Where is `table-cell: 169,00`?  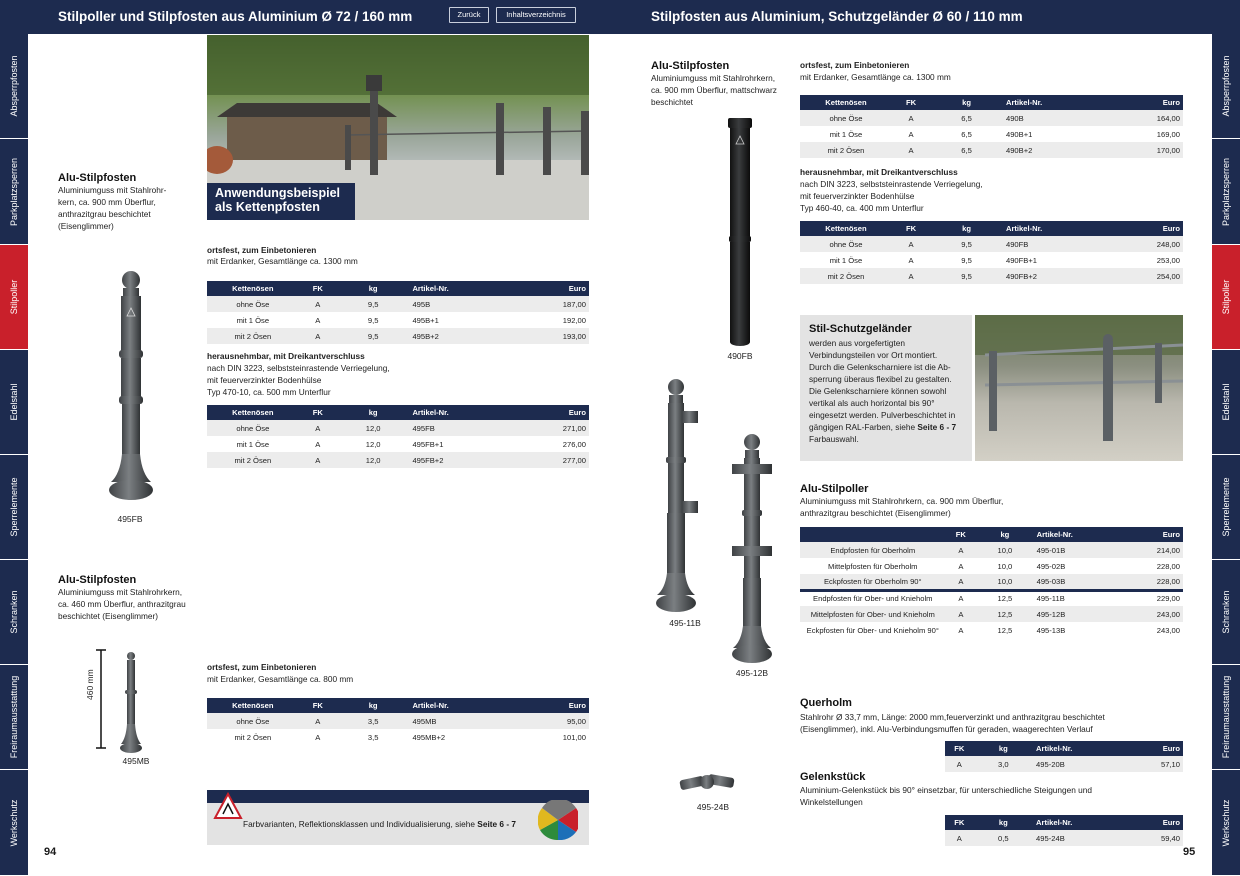
table-cell: 169,00 is located at coordinates (1137, 134).